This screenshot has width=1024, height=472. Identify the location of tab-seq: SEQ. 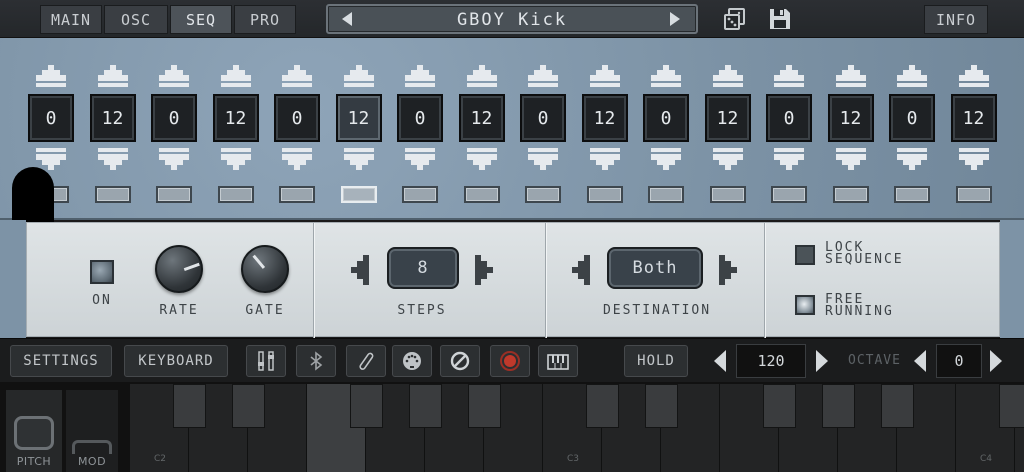
(201, 19).